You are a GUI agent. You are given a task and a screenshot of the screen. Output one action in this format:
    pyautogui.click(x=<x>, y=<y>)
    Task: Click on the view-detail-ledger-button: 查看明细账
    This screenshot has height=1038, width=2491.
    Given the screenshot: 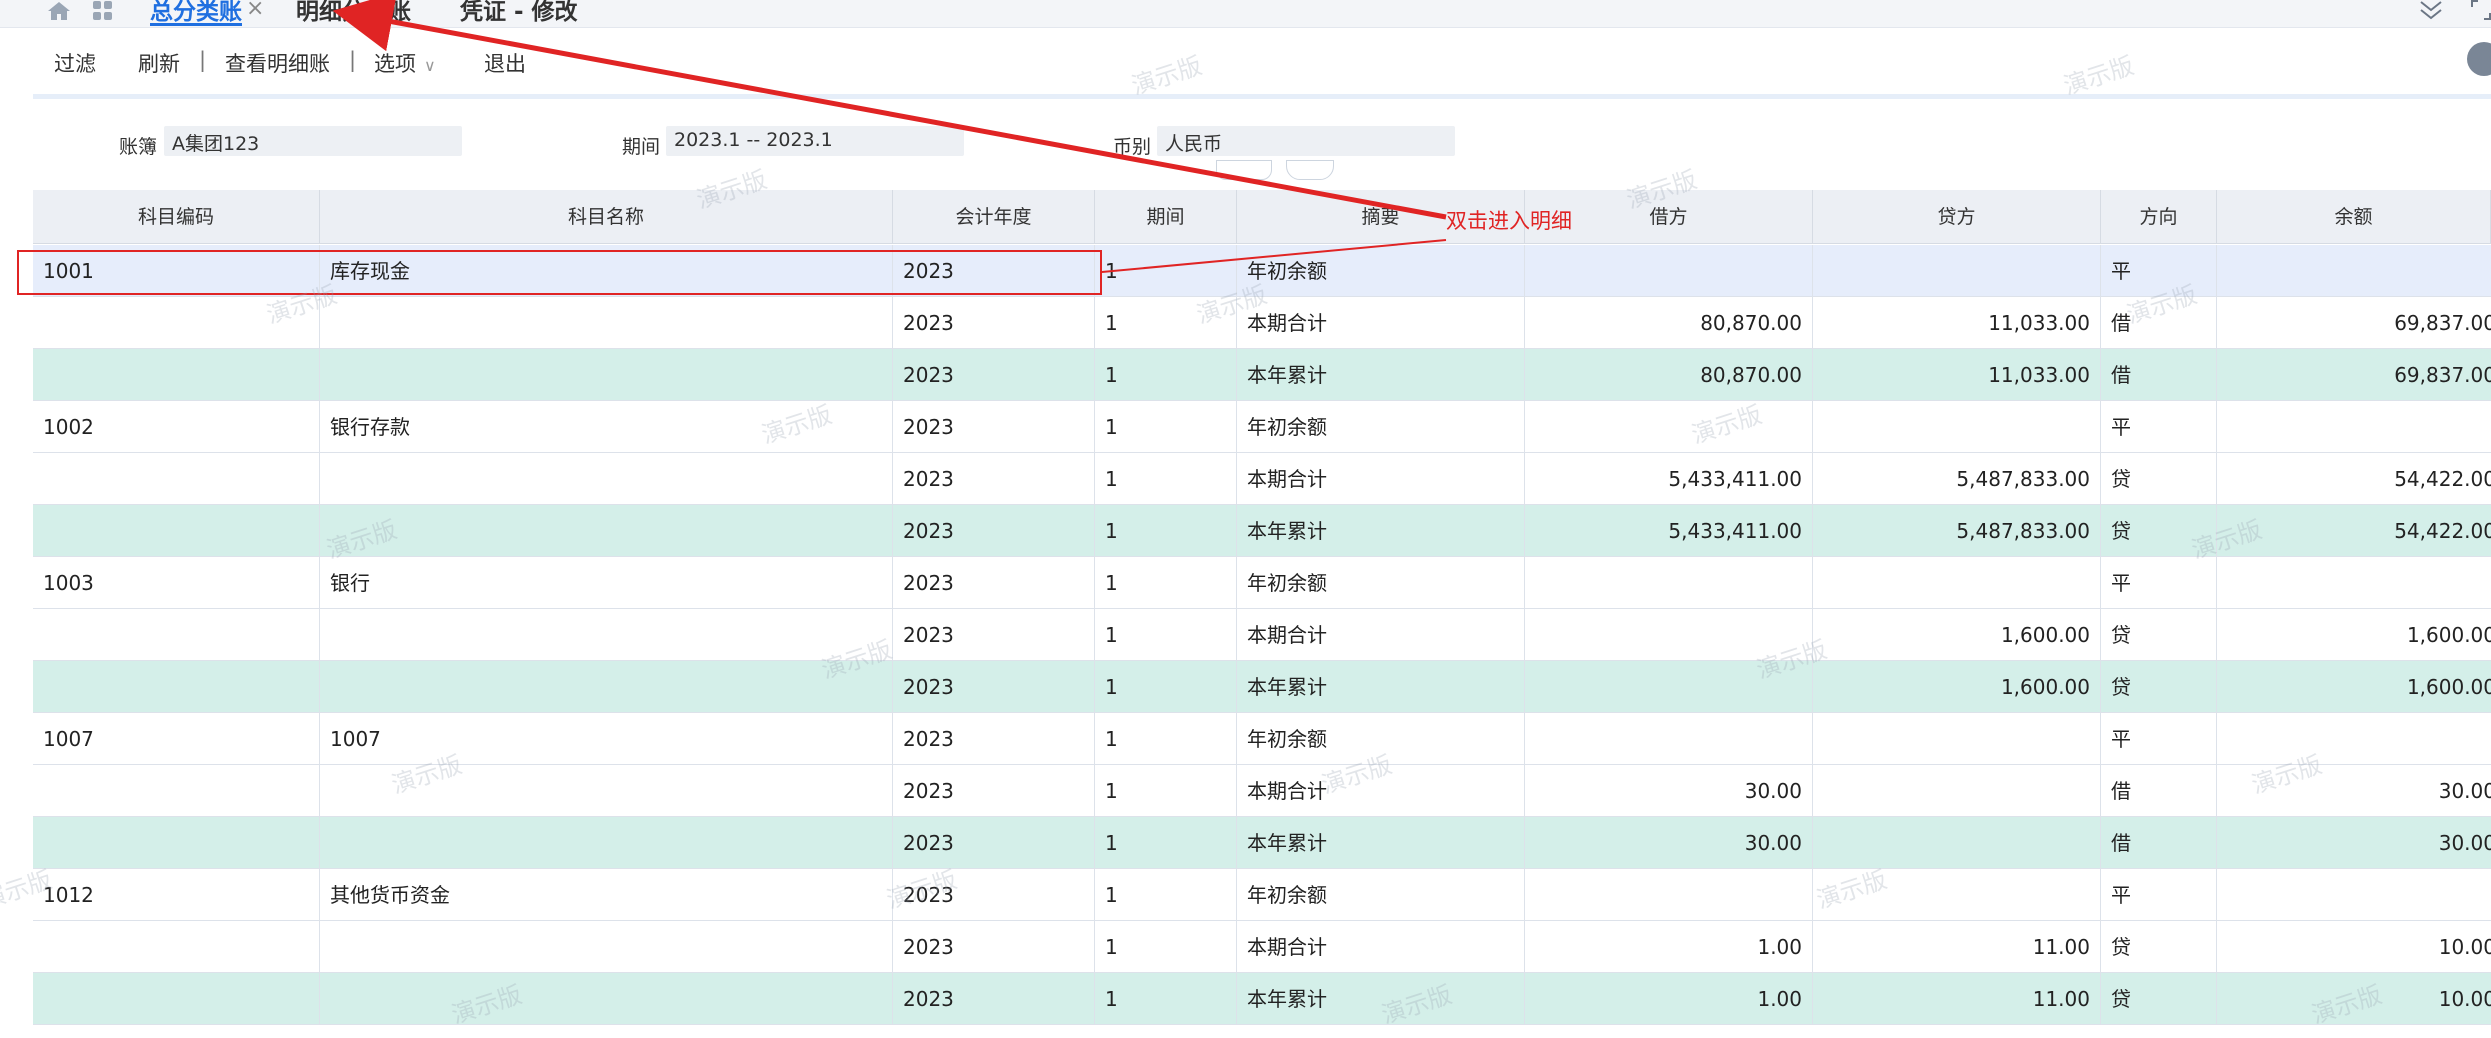 What is the action you would take?
    pyautogui.click(x=277, y=63)
    